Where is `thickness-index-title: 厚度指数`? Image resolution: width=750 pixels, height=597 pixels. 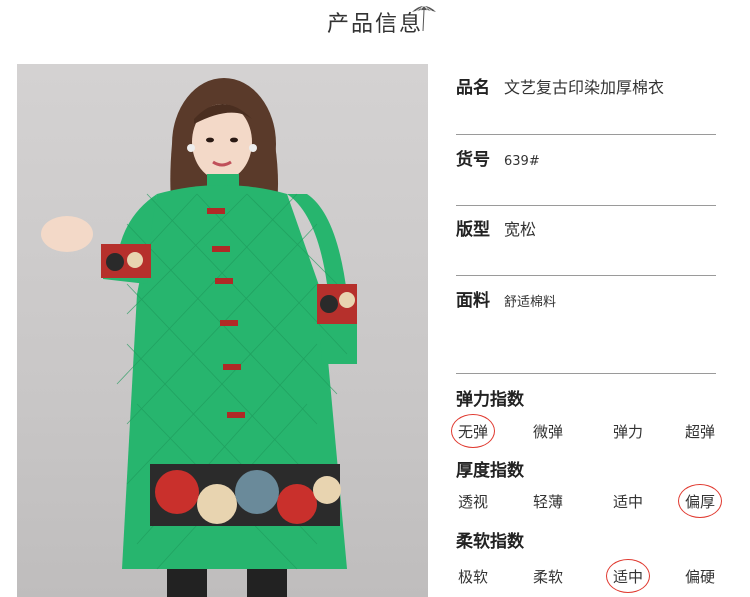
thickness-index-title: 厚度指数 is located at coordinates (490, 471).